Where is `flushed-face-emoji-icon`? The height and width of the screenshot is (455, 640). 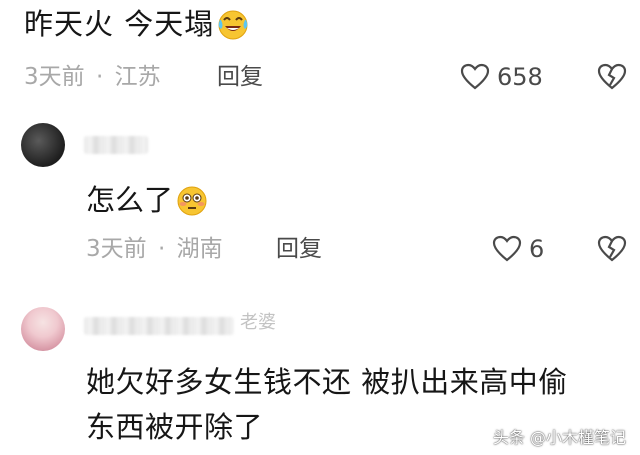
flushed-face-emoji-icon is located at coordinates (192, 205).